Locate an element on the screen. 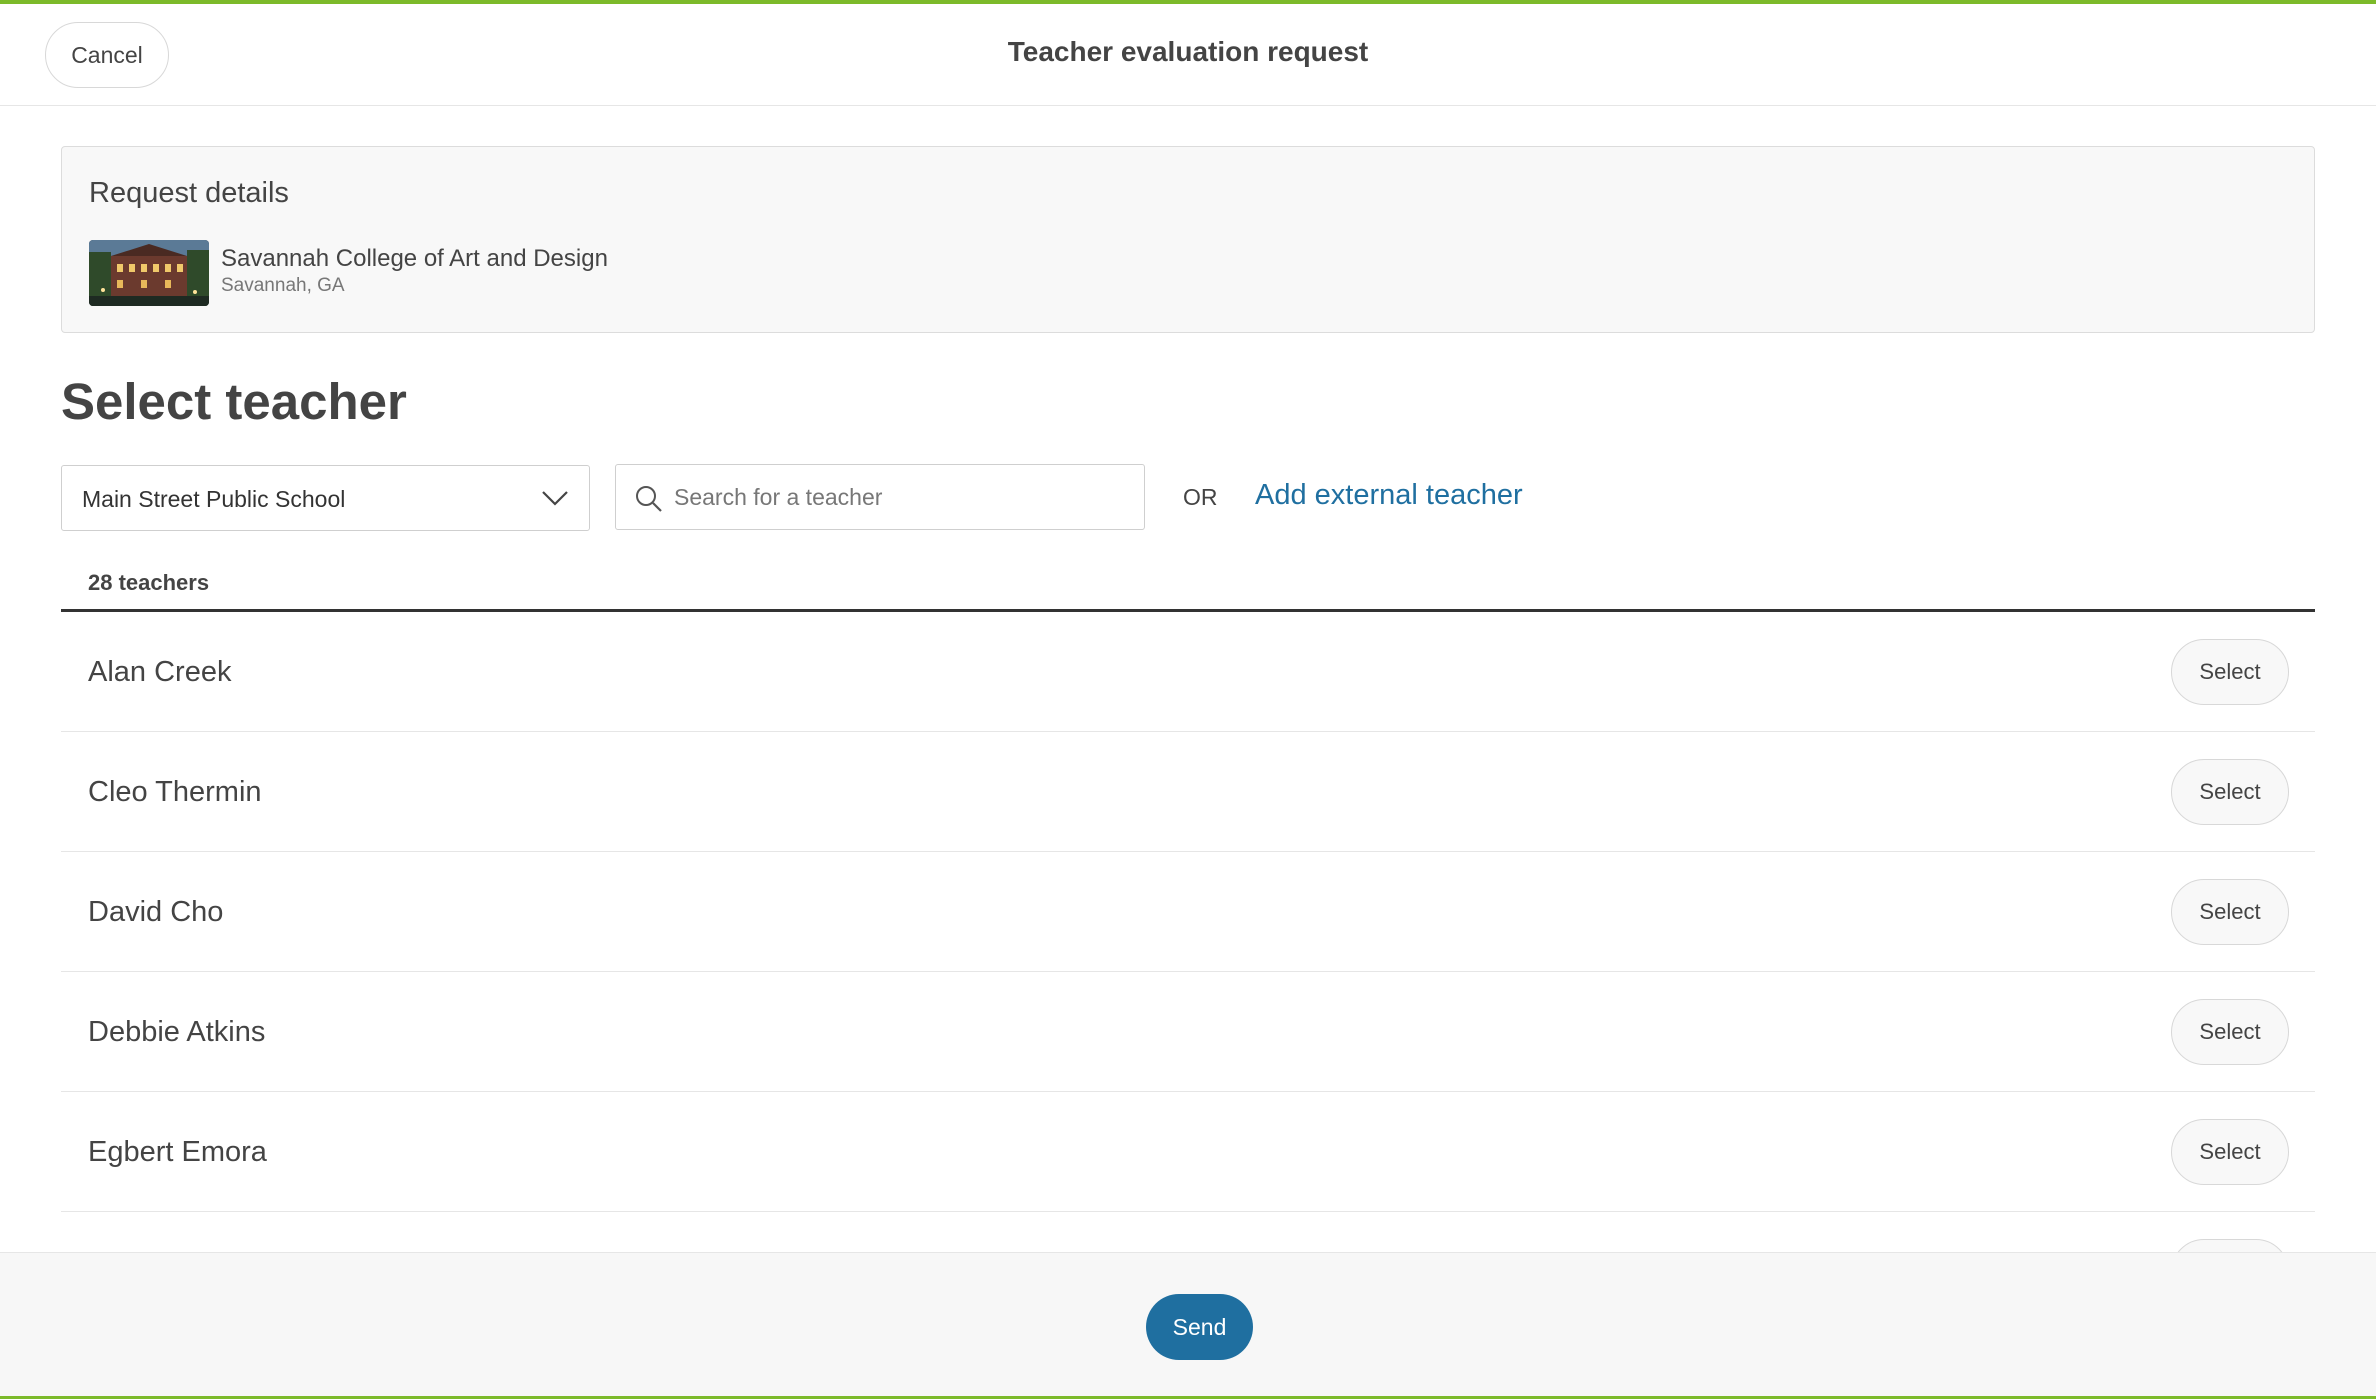  page-title: Teacher evaluation request is located at coordinates (1188, 51).